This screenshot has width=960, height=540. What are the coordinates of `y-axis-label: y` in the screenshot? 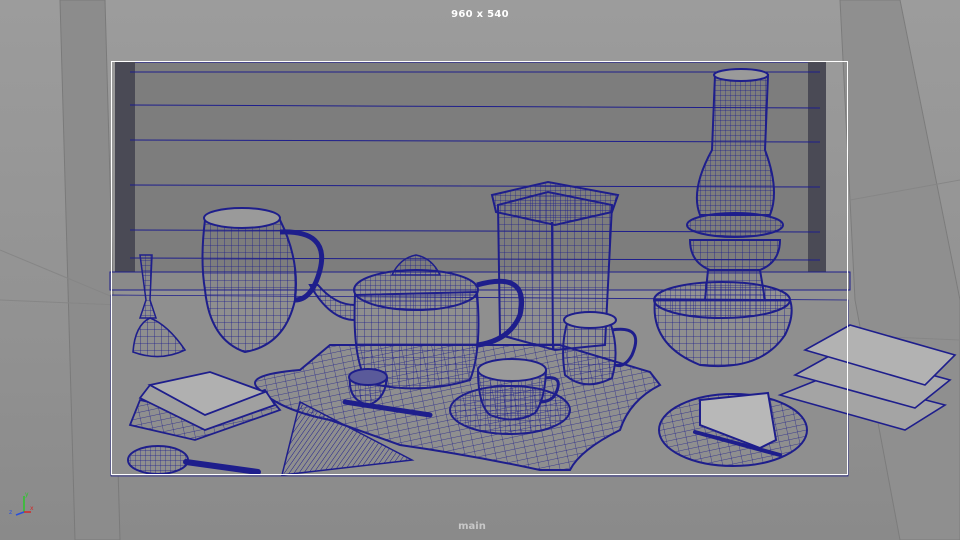 It's located at (27, 494).